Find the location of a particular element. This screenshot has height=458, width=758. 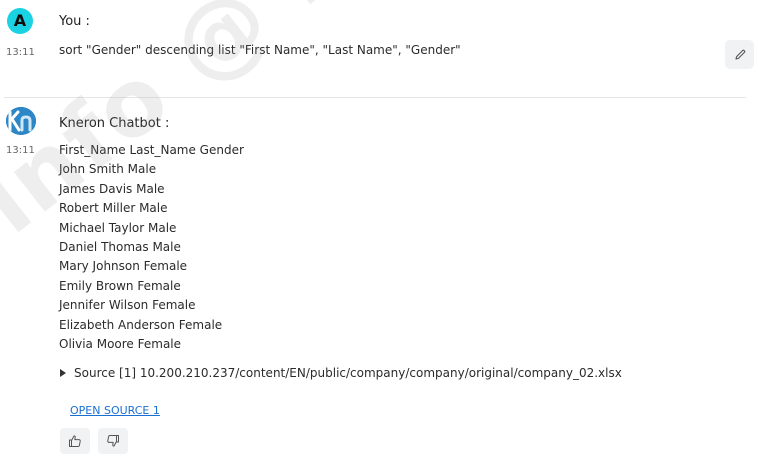

answer-line: First_Name Last_Name Gender is located at coordinates (151, 150).